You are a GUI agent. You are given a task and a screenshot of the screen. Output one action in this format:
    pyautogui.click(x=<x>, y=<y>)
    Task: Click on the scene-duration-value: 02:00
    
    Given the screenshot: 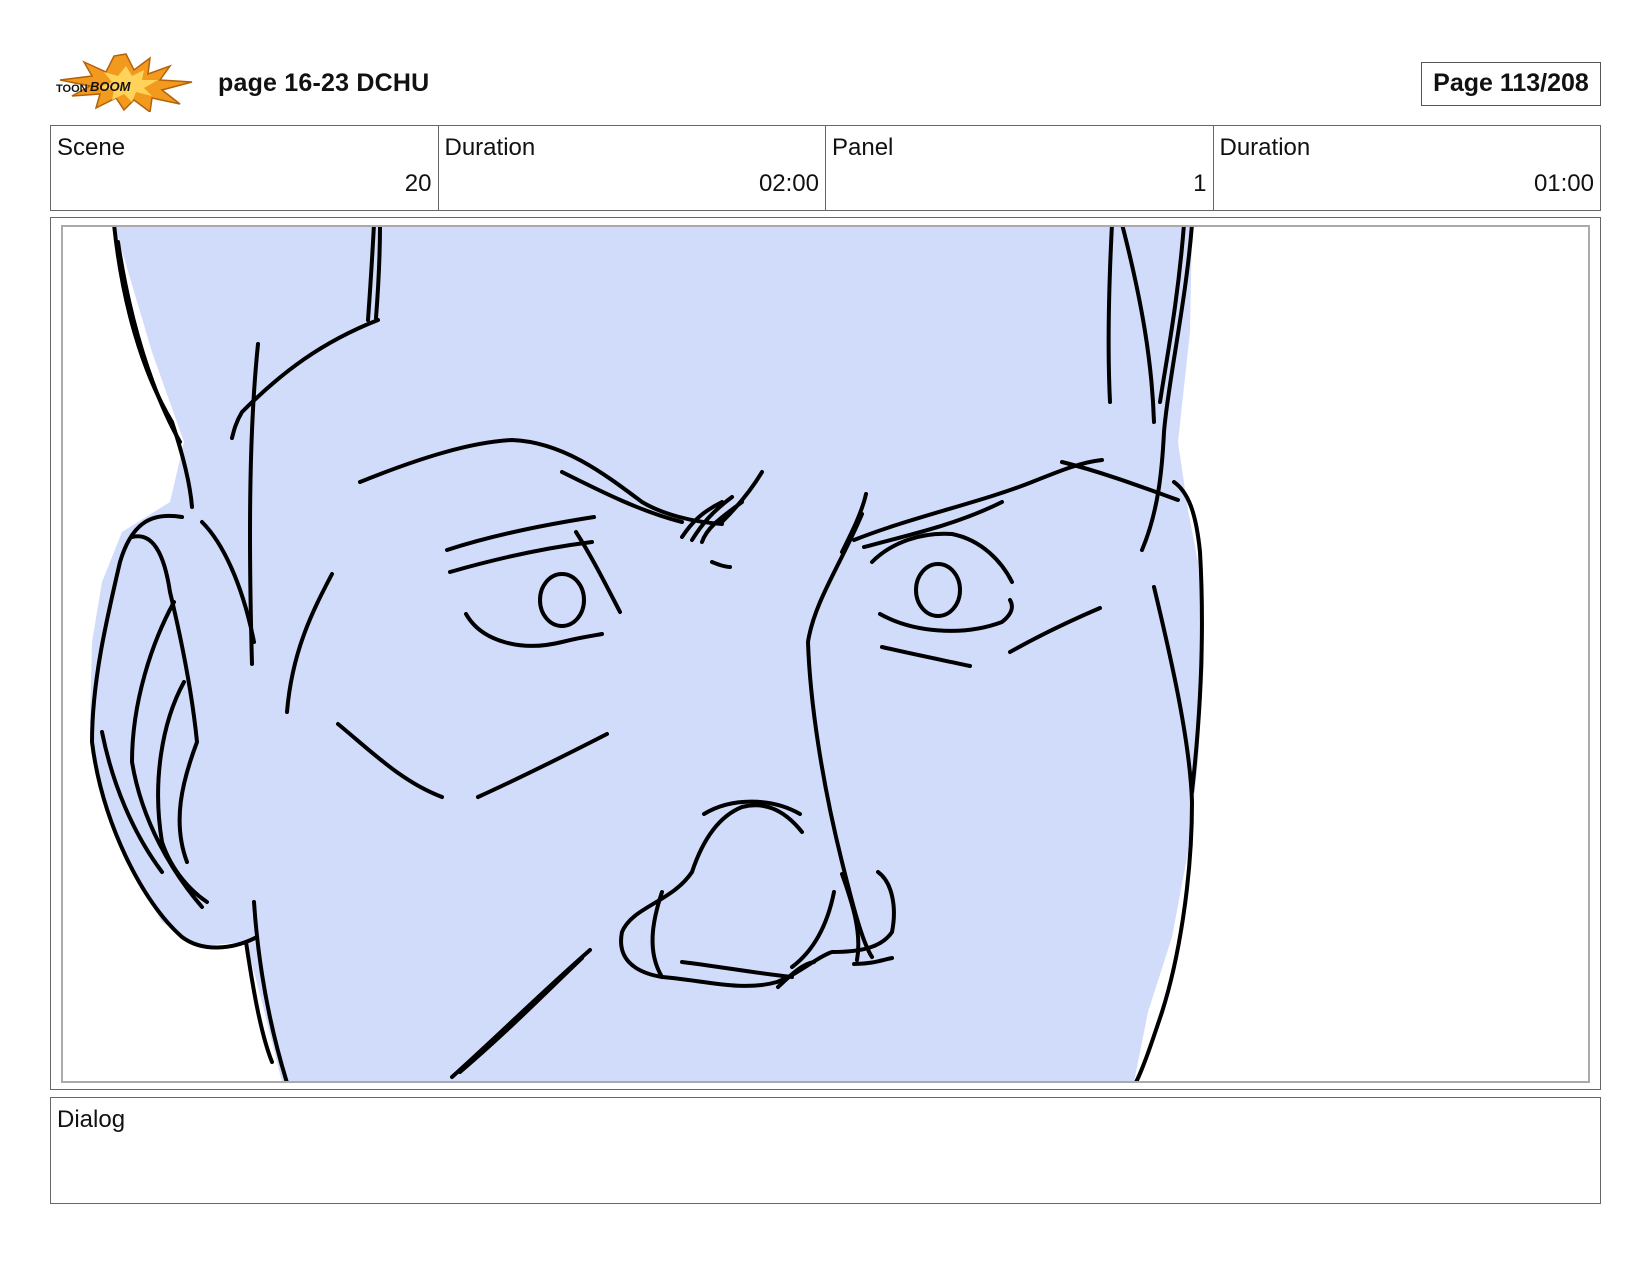 What is the action you would take?
    pyautogui.click(x=788, y=183)
    